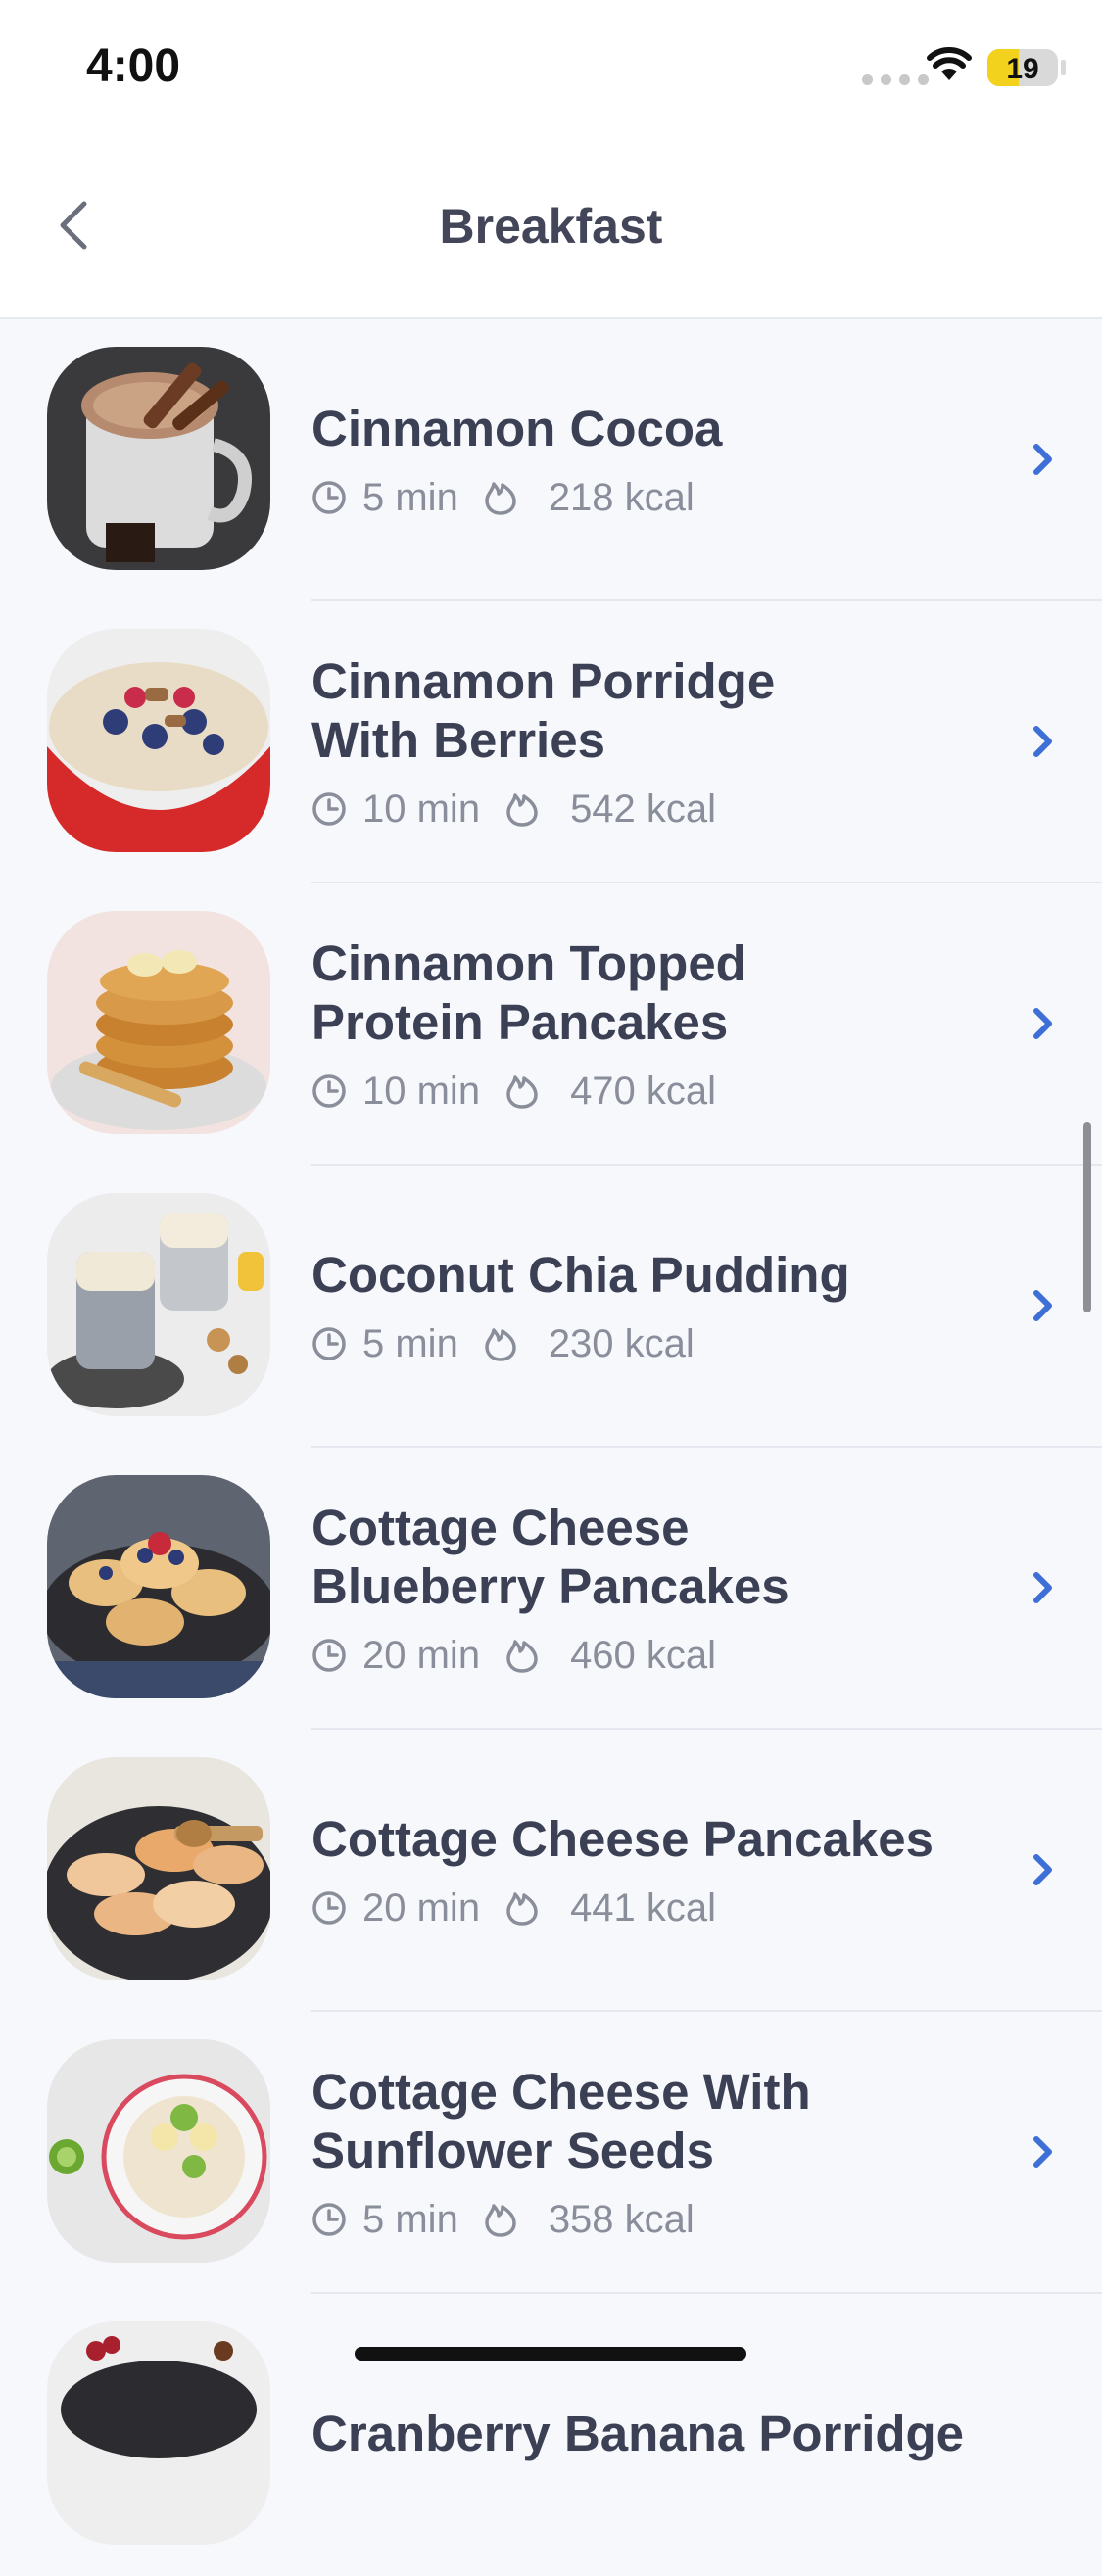  I want to click on recipe-info: Cinnamon Cocoa 5 min 218 kcal, so click(638, 459).